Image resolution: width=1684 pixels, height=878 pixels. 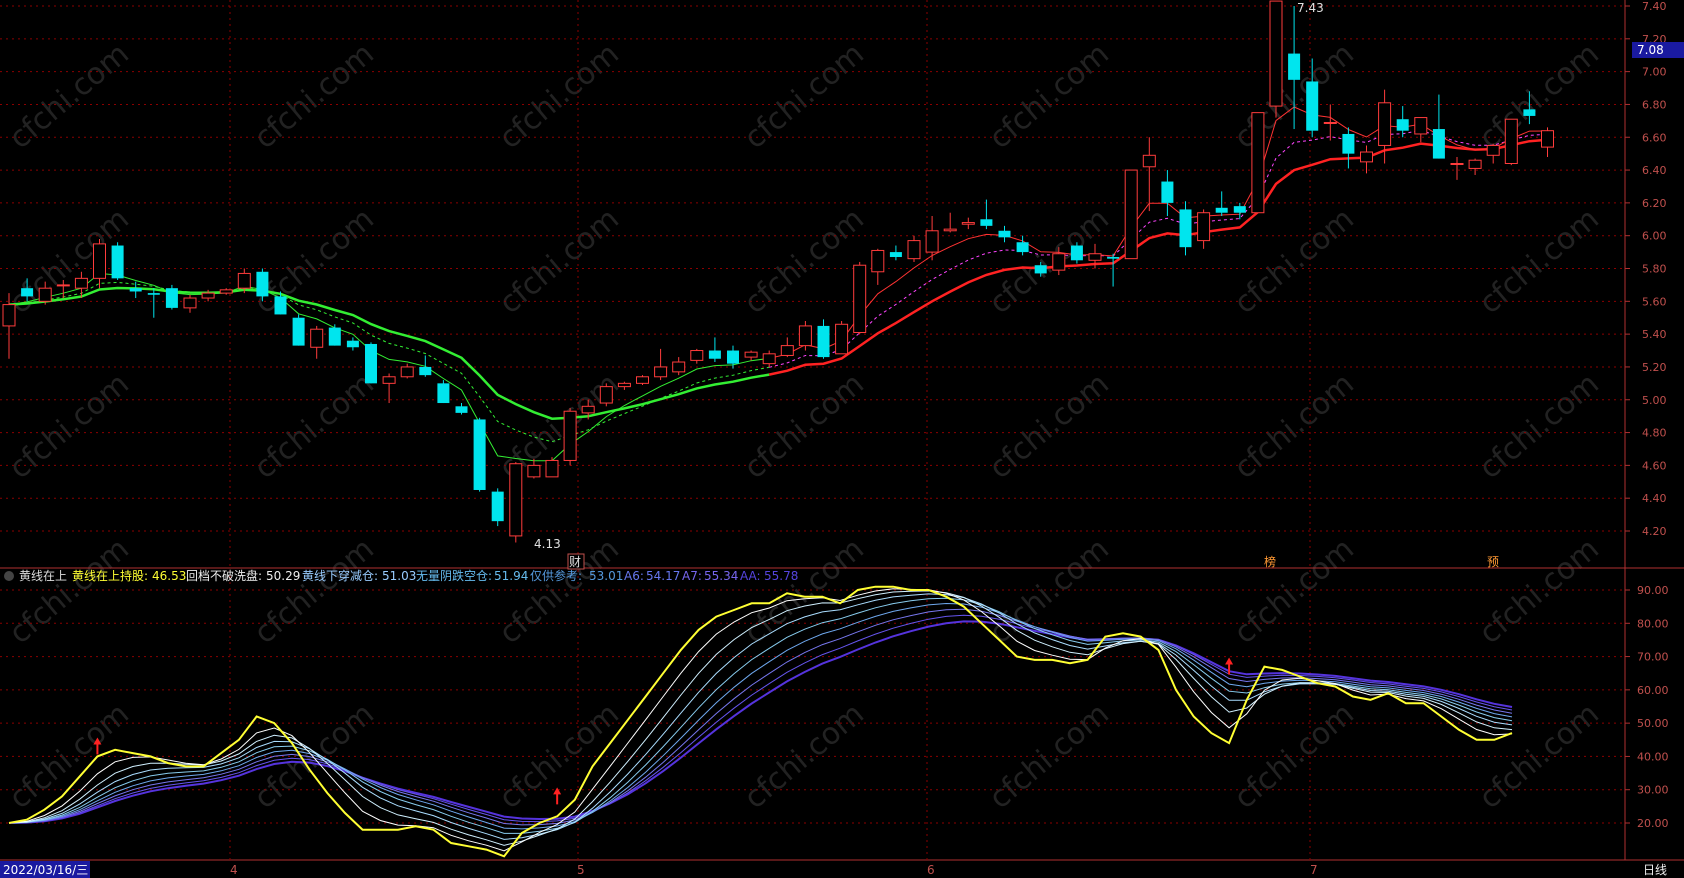 What do you see at coordinates (9, 576) in the screenshot?
I see `collapse-icon` at bounding box center [9, 576].